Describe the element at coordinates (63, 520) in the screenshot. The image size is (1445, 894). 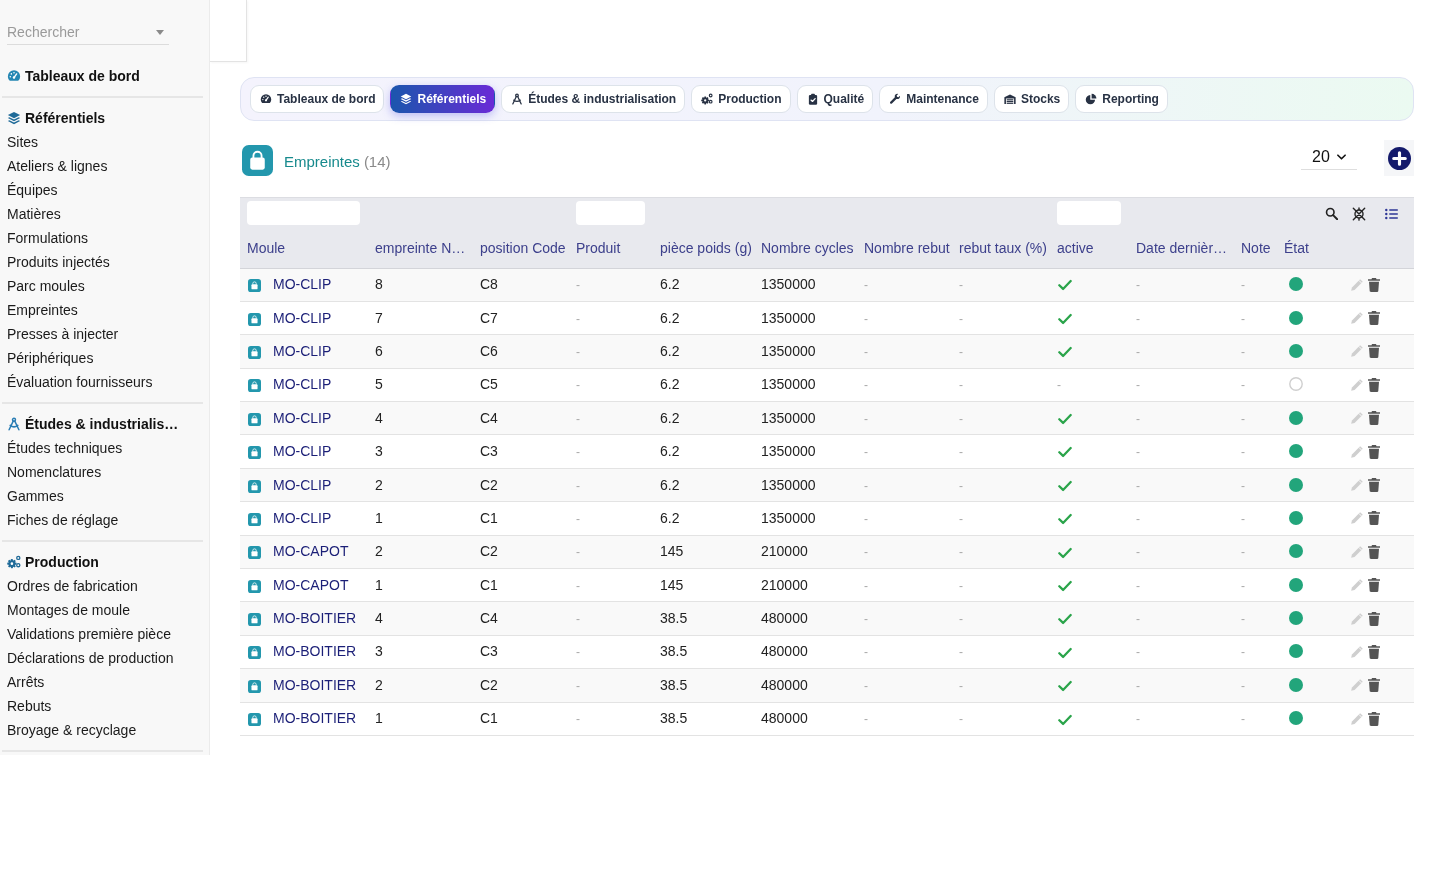
I see `sidebar-item: Fiches de réglage` at that location.